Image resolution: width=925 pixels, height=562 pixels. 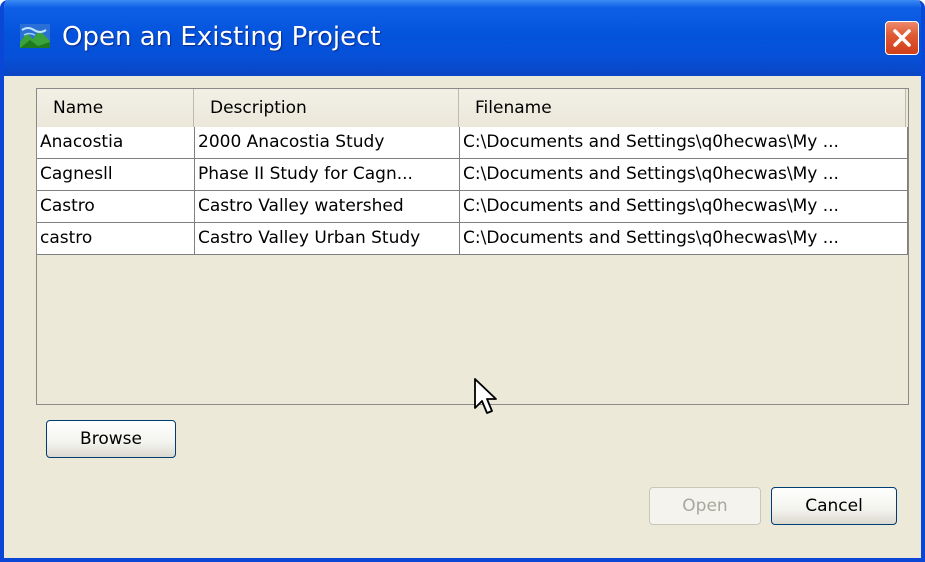 What do you see at coordinates (35, 36) in the screenshot?
I see `project-app-icon` at bounding box center [35, 36].